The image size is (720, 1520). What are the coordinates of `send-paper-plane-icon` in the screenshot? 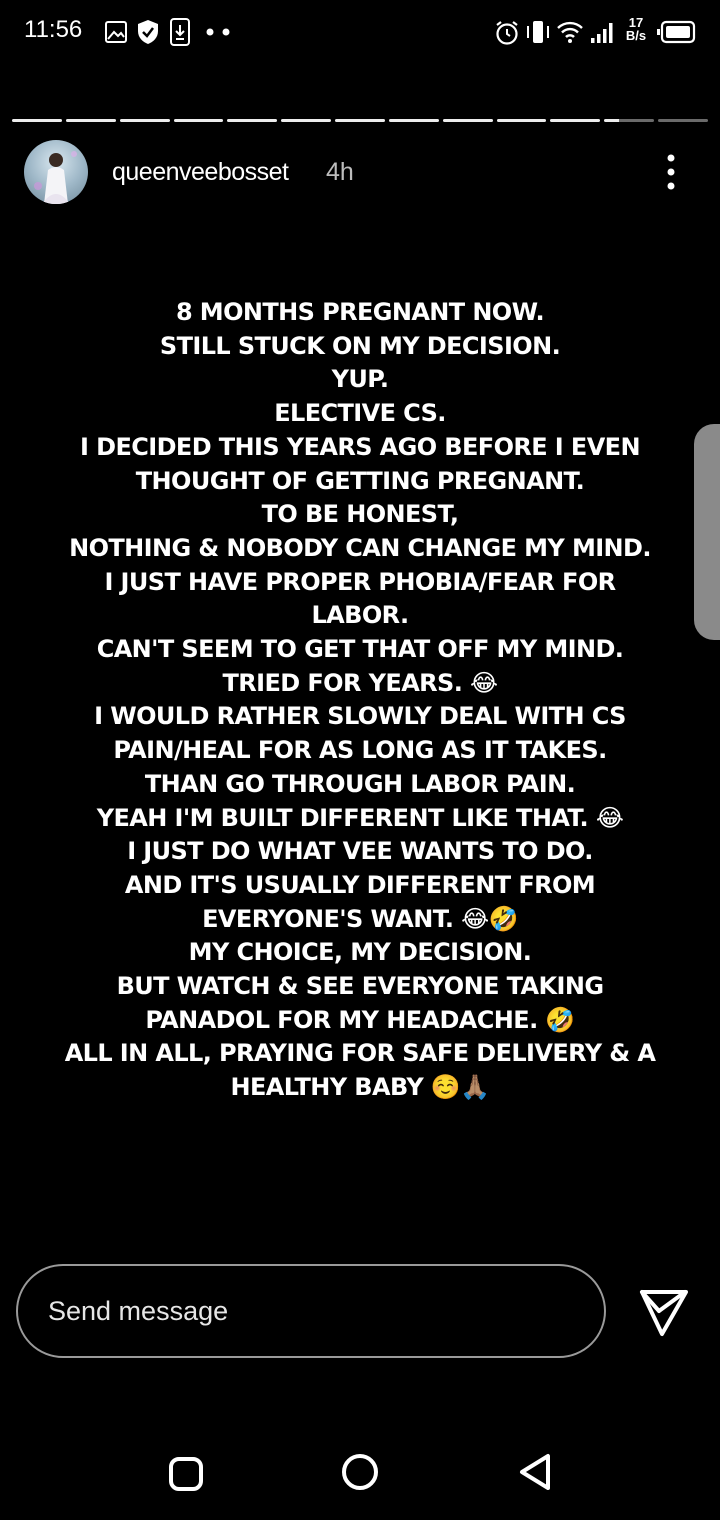 It's located at (664, 1313).